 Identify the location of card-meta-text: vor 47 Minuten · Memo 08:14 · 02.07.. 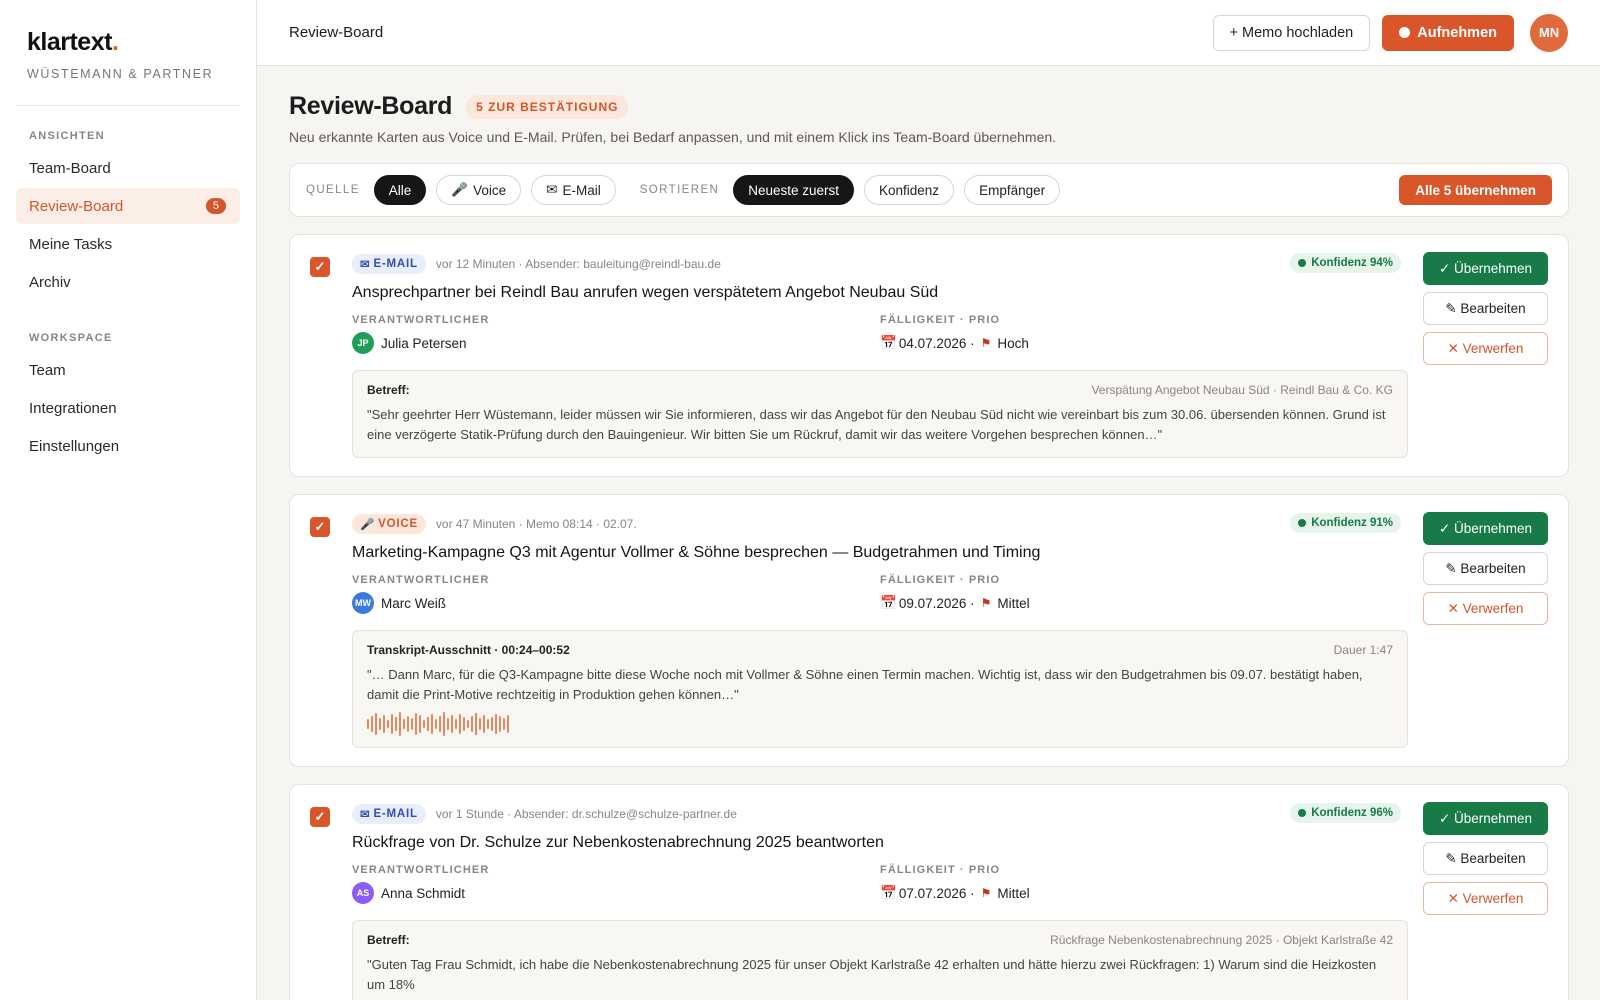
(536, 523).